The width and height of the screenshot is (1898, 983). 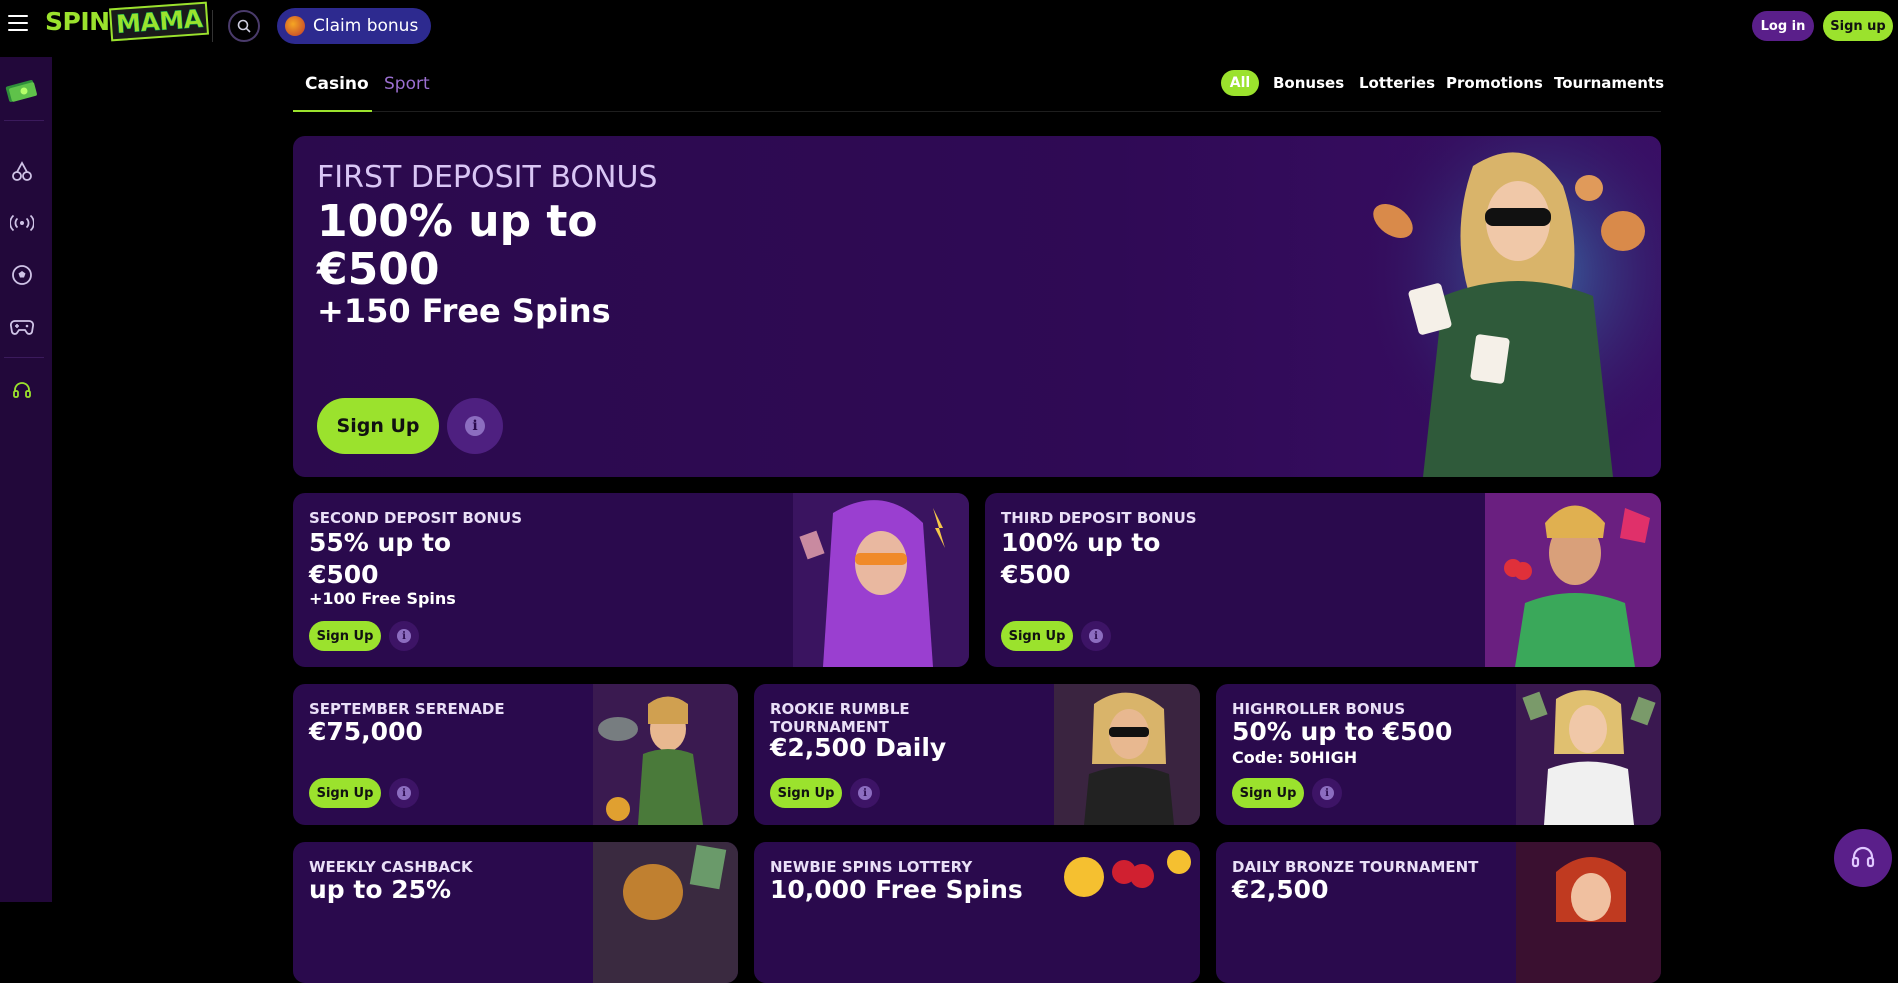 What do you see at coordinates (840, 718) in the screenshot?
I see `card-label: ROOKIE RUMBLE TOURNAMENT` at bounding box center [840, 718].